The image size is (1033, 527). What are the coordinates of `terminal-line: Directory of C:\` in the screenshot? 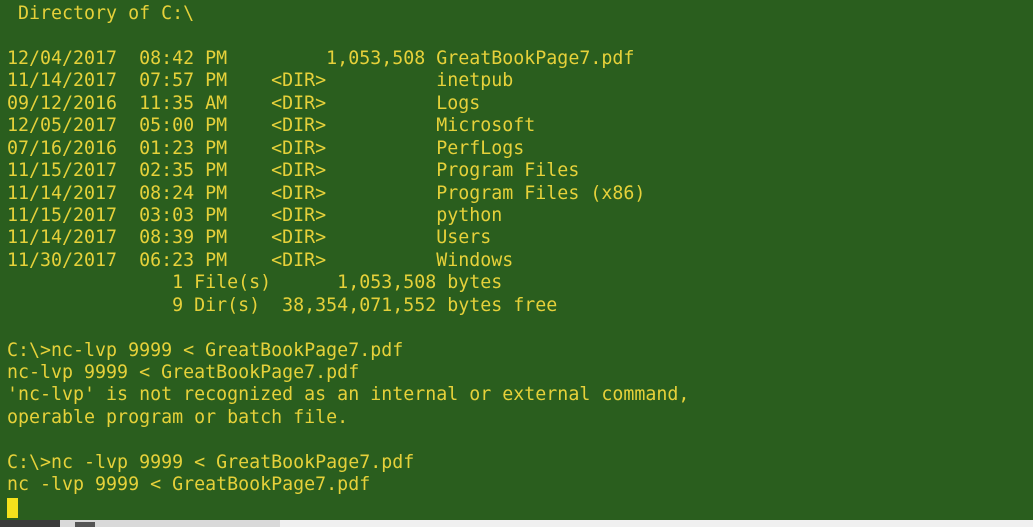 It's located at (101, 13).